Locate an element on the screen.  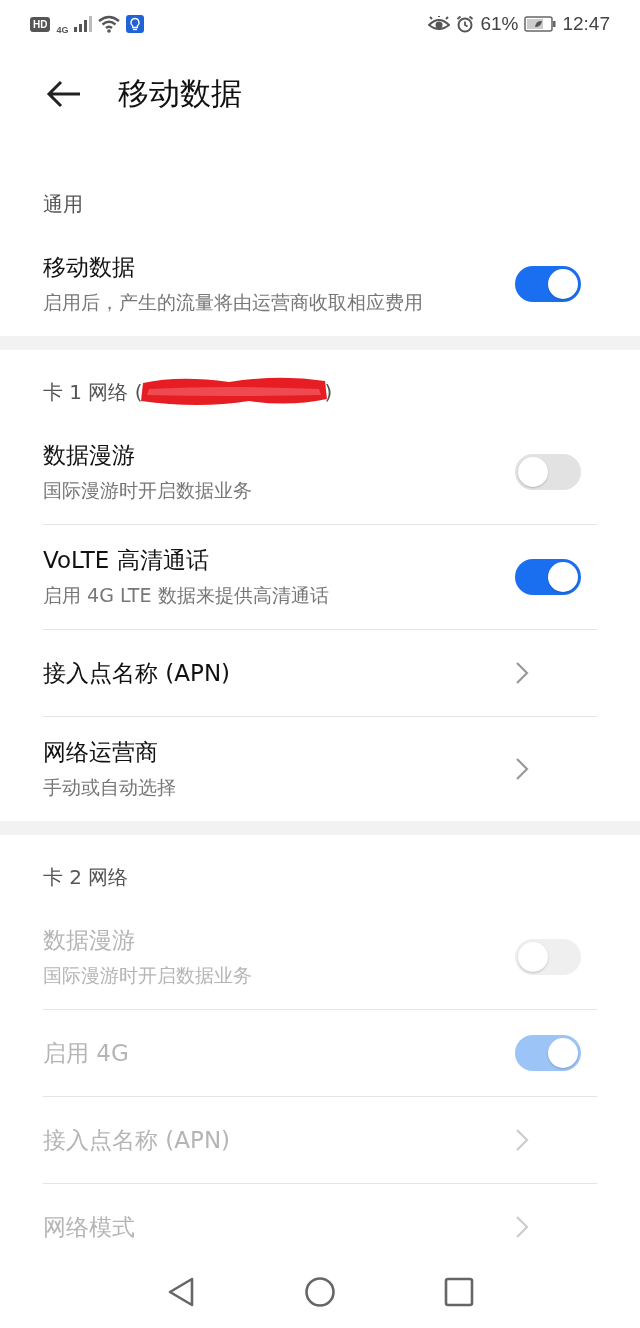
setting-description: 手动或自动选择 is located at coordinates (110, 787).